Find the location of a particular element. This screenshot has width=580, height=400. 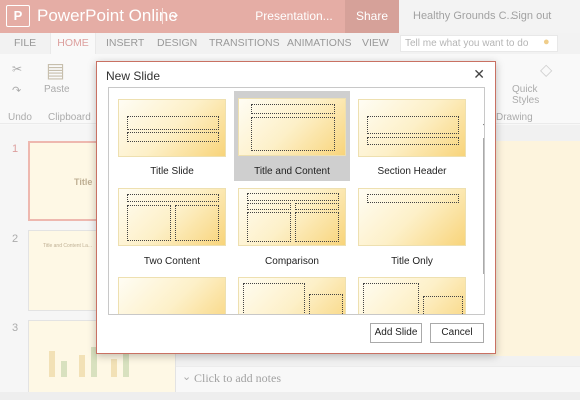

add-slide-button: Add Slide is located at coordinates (396, 333).